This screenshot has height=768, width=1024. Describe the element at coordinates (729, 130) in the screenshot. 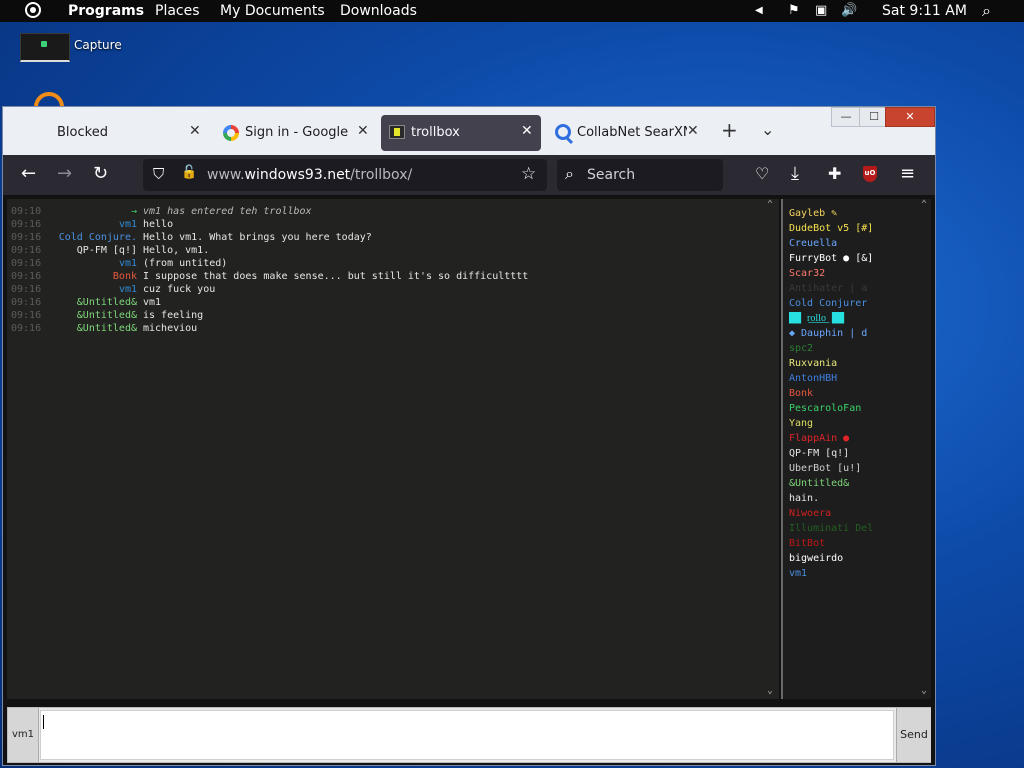

I see `new-tab-button: +` at that location.